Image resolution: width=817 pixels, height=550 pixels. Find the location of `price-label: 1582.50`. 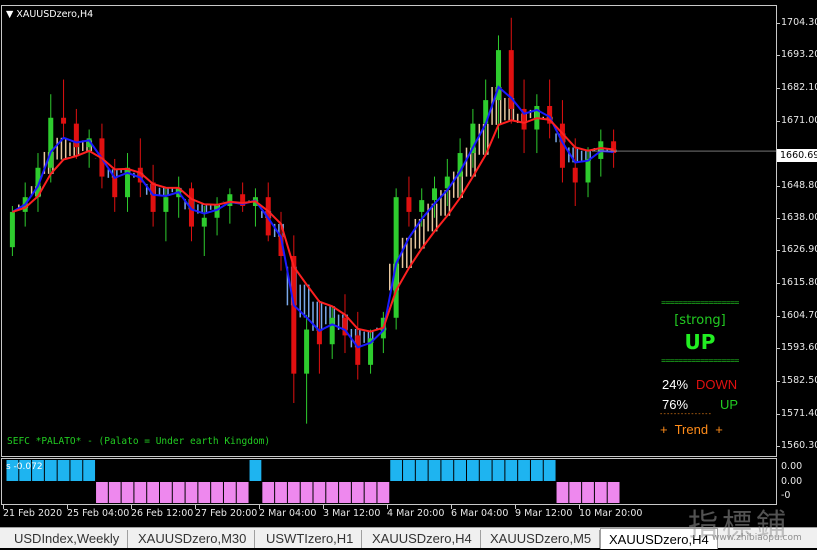

price-label: 1582.50 is located at coordinates (799, 380).